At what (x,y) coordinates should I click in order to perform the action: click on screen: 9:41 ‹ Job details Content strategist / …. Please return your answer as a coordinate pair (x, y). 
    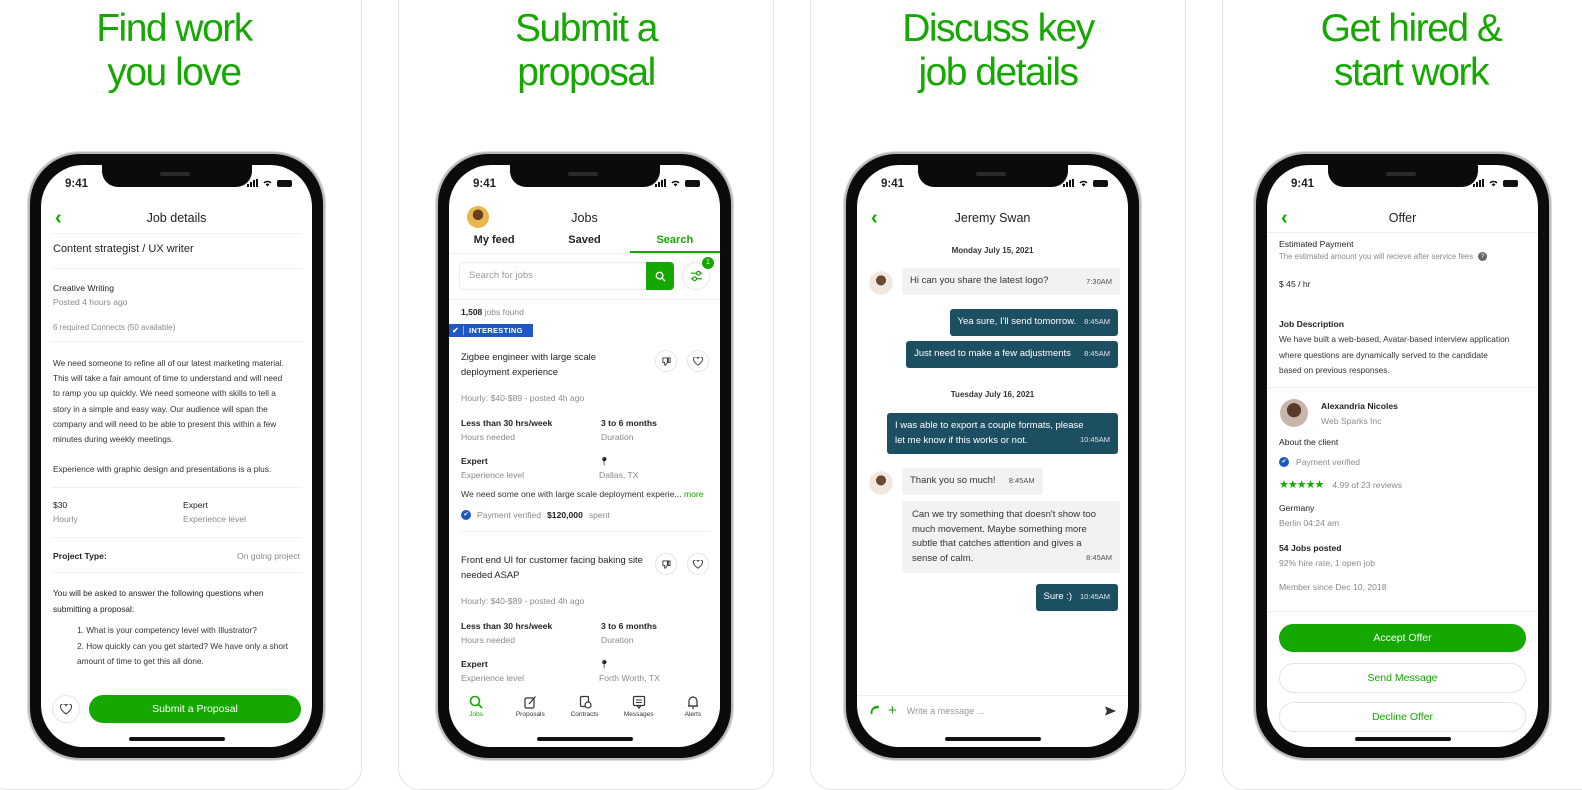
    Looking at the image, I should click on (176, 456).